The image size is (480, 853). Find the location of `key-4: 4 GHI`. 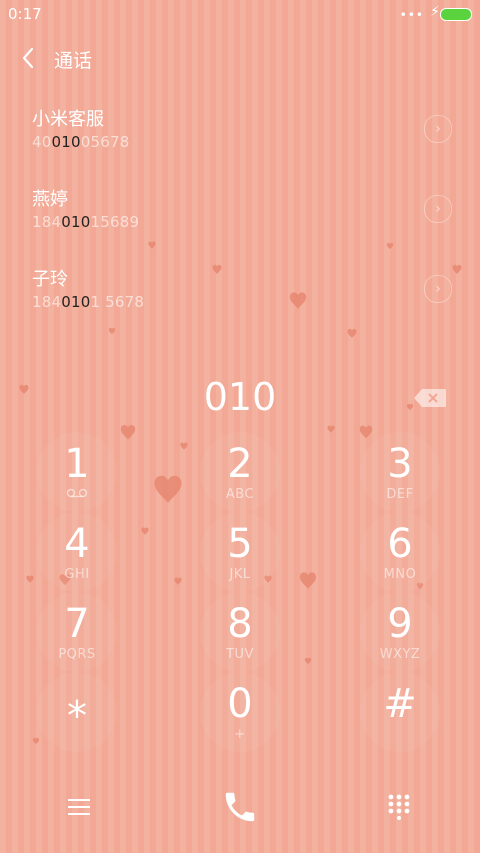

key-4: 4 GHI is located at coordinates (77, 552).